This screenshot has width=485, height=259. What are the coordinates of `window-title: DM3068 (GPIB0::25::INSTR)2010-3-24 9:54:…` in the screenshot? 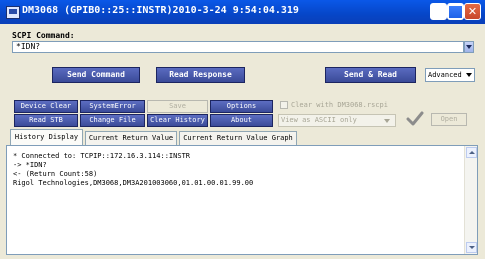 It's located at (160, 10).